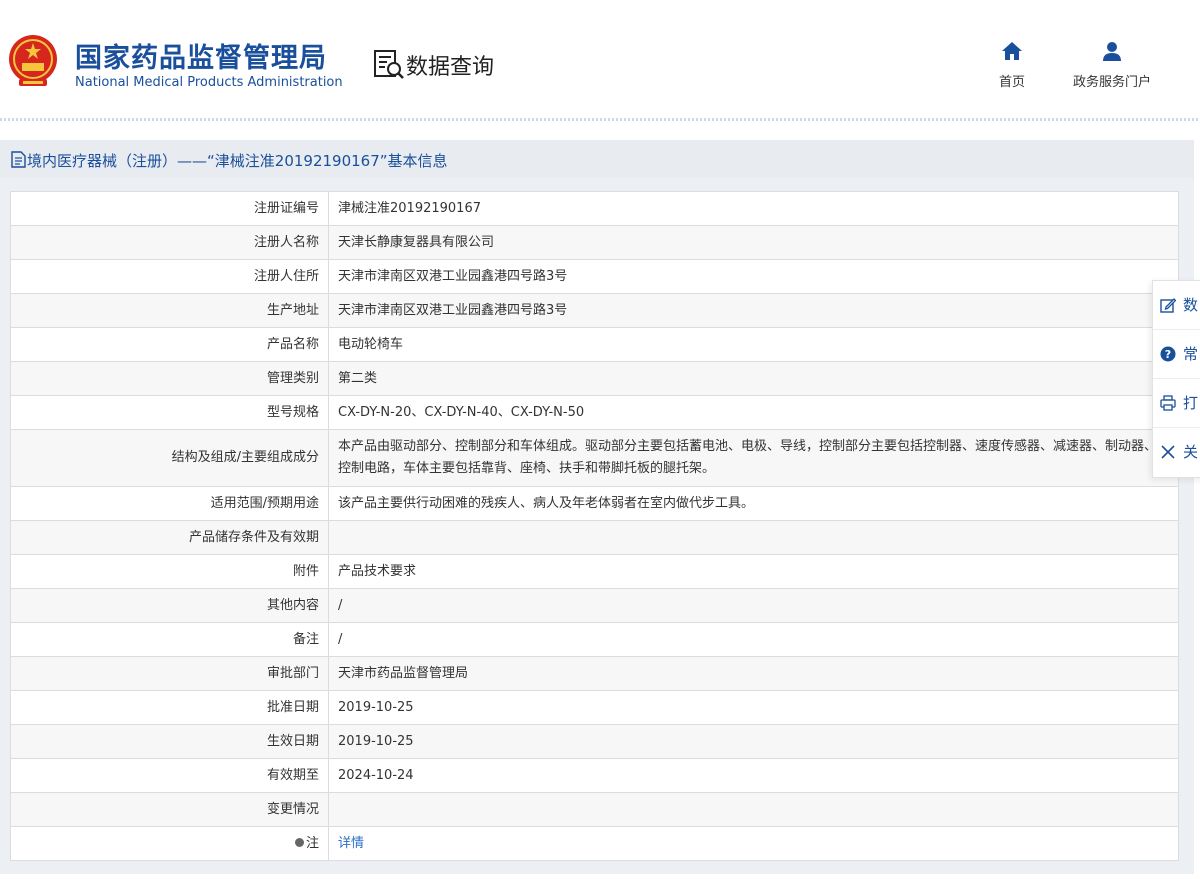  What do you see at coordinates (1191, 403) in the screenshot?
I see `side-item-print-label: 打` at bounding box center [1191, 403].